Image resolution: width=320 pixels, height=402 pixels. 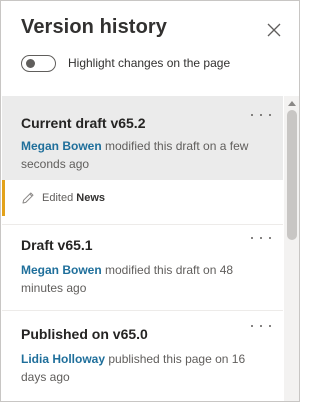 I want to click on edit-entry: Edited News, so click(x=142, y=198).